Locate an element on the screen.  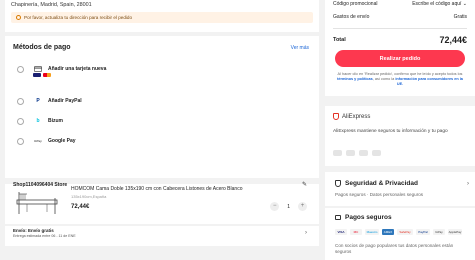
payment-option-card: Añadir una tarjeta nueva is located at coordinates (163, 69).